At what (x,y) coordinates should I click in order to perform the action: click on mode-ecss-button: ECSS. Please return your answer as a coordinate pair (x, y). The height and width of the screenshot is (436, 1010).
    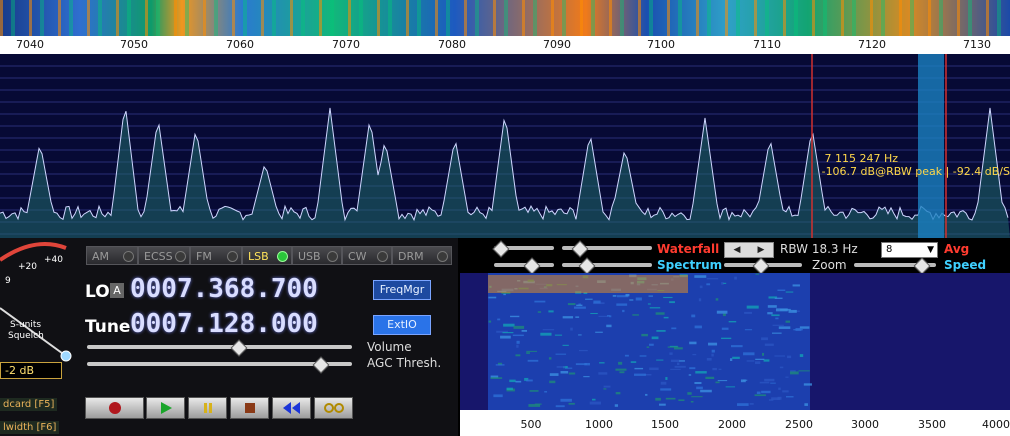
    Looking at the image, I should click on (164, 255).